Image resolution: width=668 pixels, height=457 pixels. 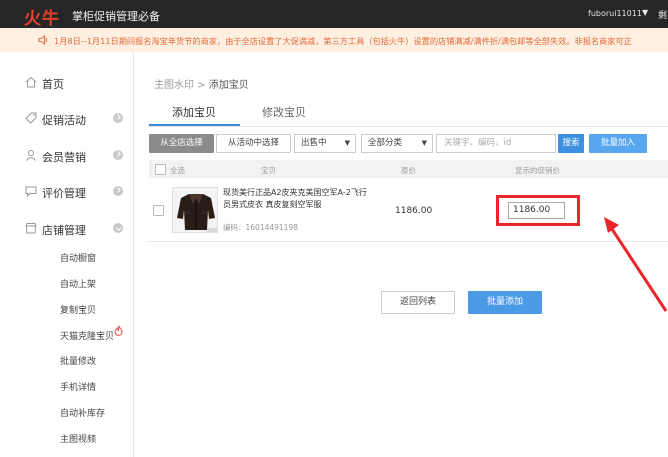 What do you see at coordinates (234, 227) in the screenshot?
I see `product-code-label: 编码：` at bounding box center [234, 227].